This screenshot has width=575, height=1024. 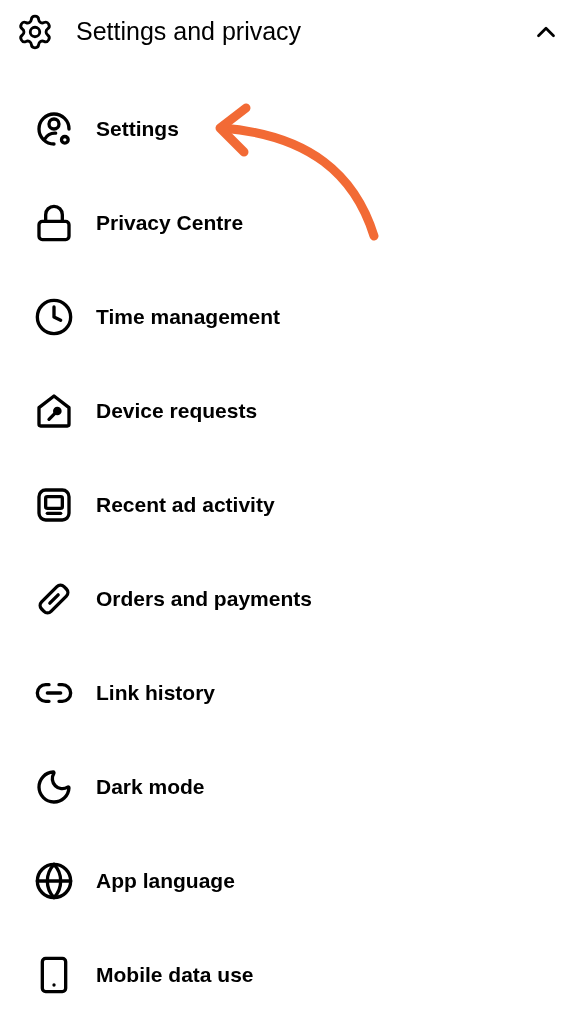 What do you see at coordinates (287, 881) in the screenshot?
I see `menu-item: App language` at bounding box center [287, 881].